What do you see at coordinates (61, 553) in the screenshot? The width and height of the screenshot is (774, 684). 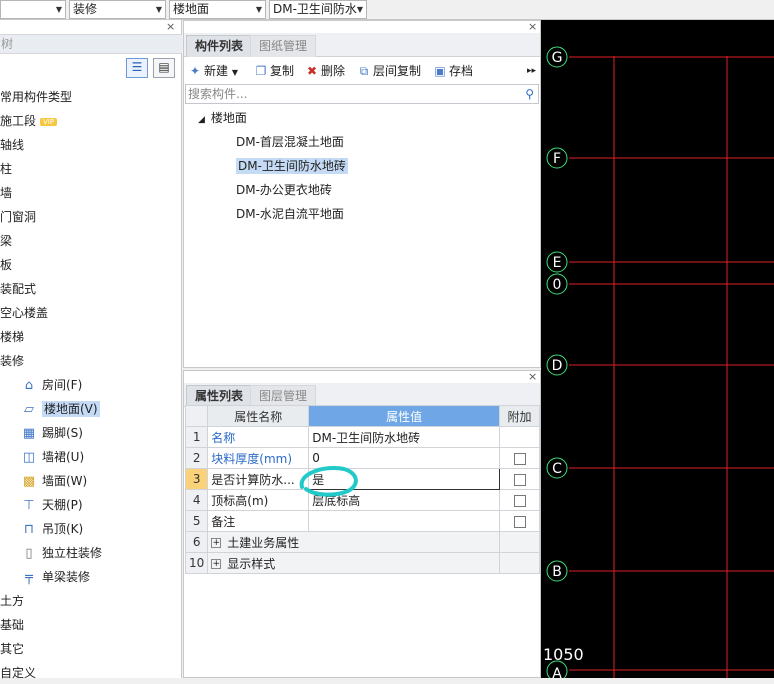 I see `tree-sub-column-finish: ▯ 独立柱装修` at bounding box center [61, 553].